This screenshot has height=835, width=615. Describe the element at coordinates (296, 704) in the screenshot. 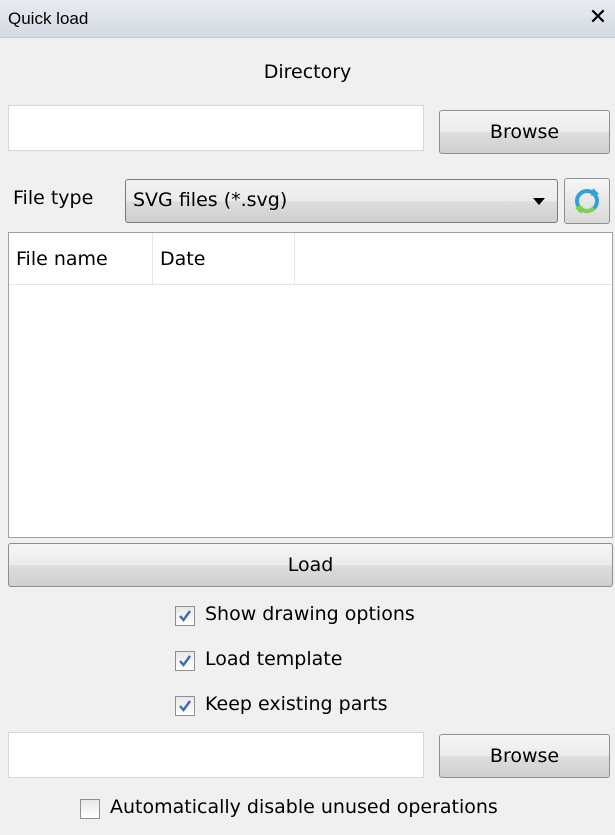

I see `checkbox-label: Keep existing parts` at that location.